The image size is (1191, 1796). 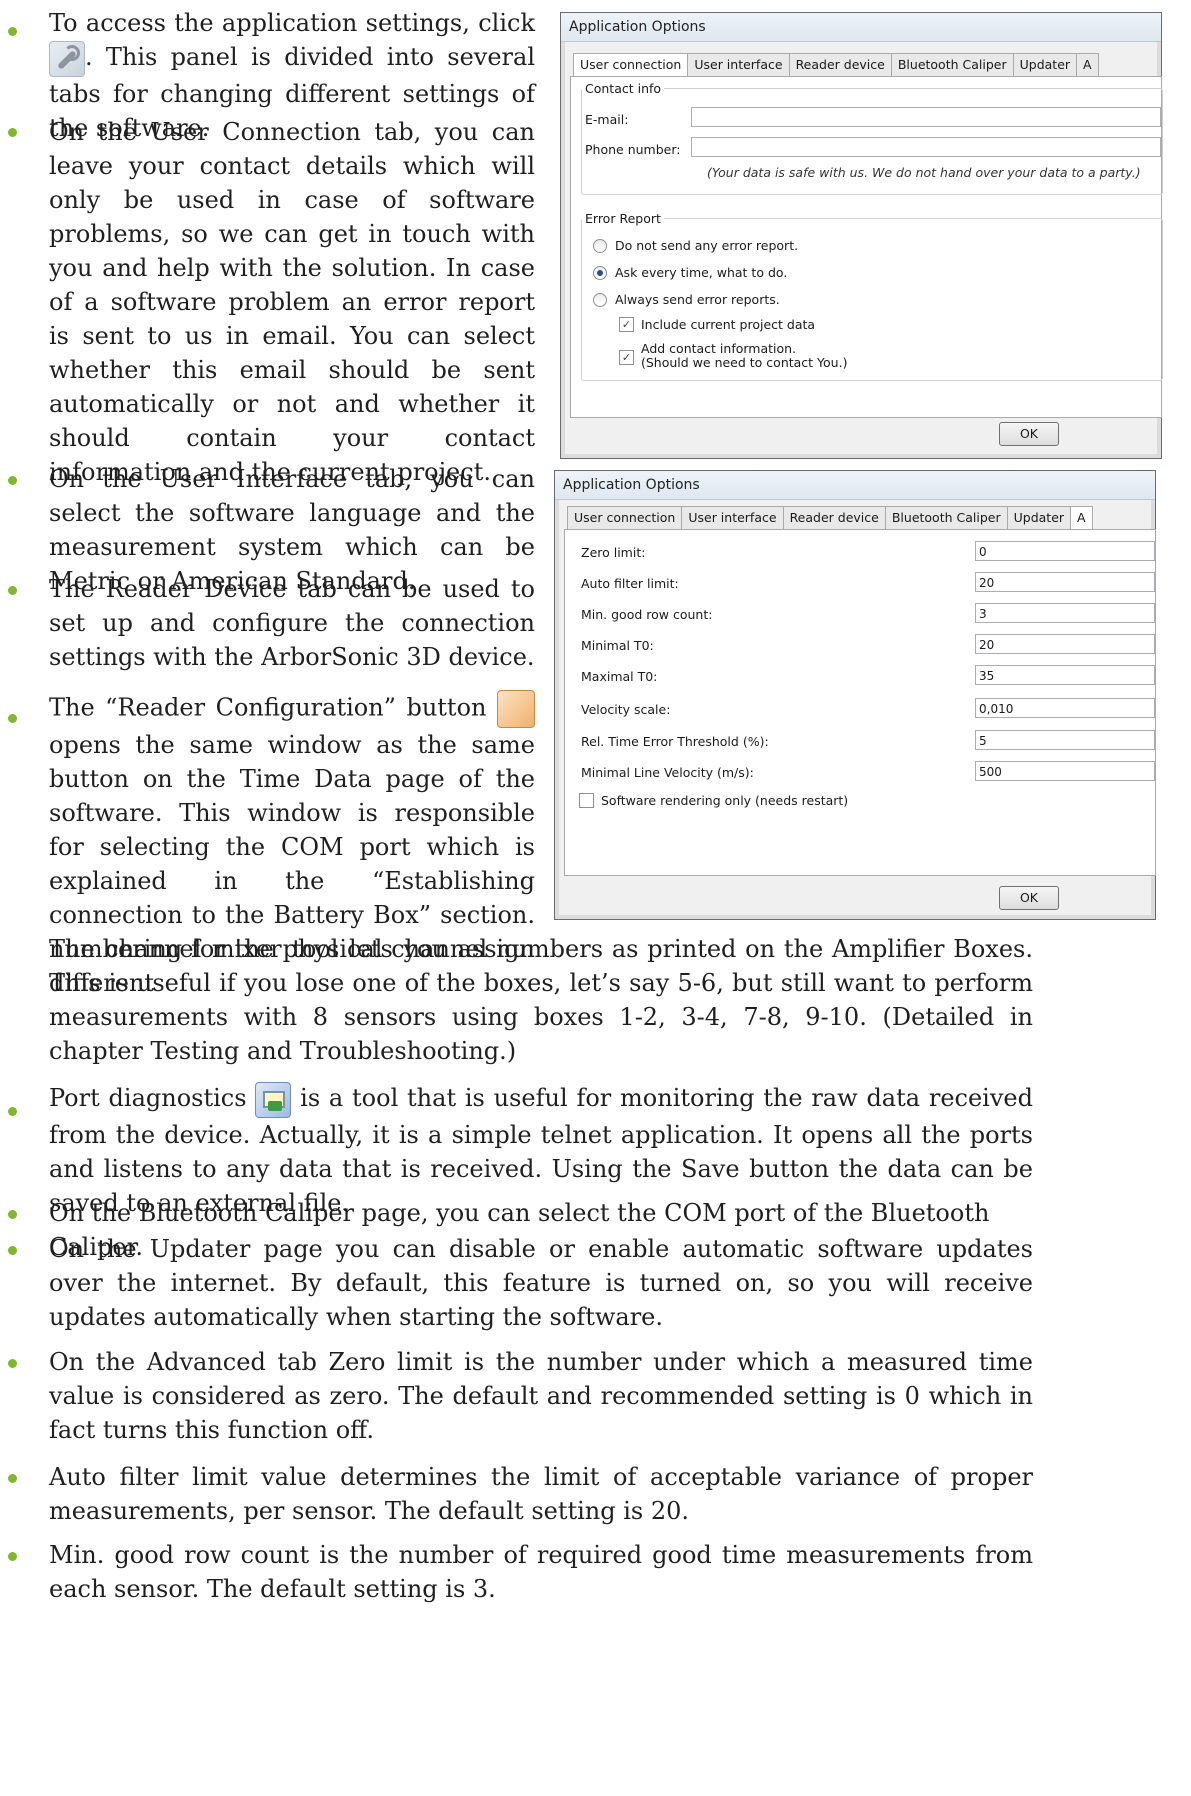 I want to click on phone-label: Phone number:, so click(x=633, y=149).